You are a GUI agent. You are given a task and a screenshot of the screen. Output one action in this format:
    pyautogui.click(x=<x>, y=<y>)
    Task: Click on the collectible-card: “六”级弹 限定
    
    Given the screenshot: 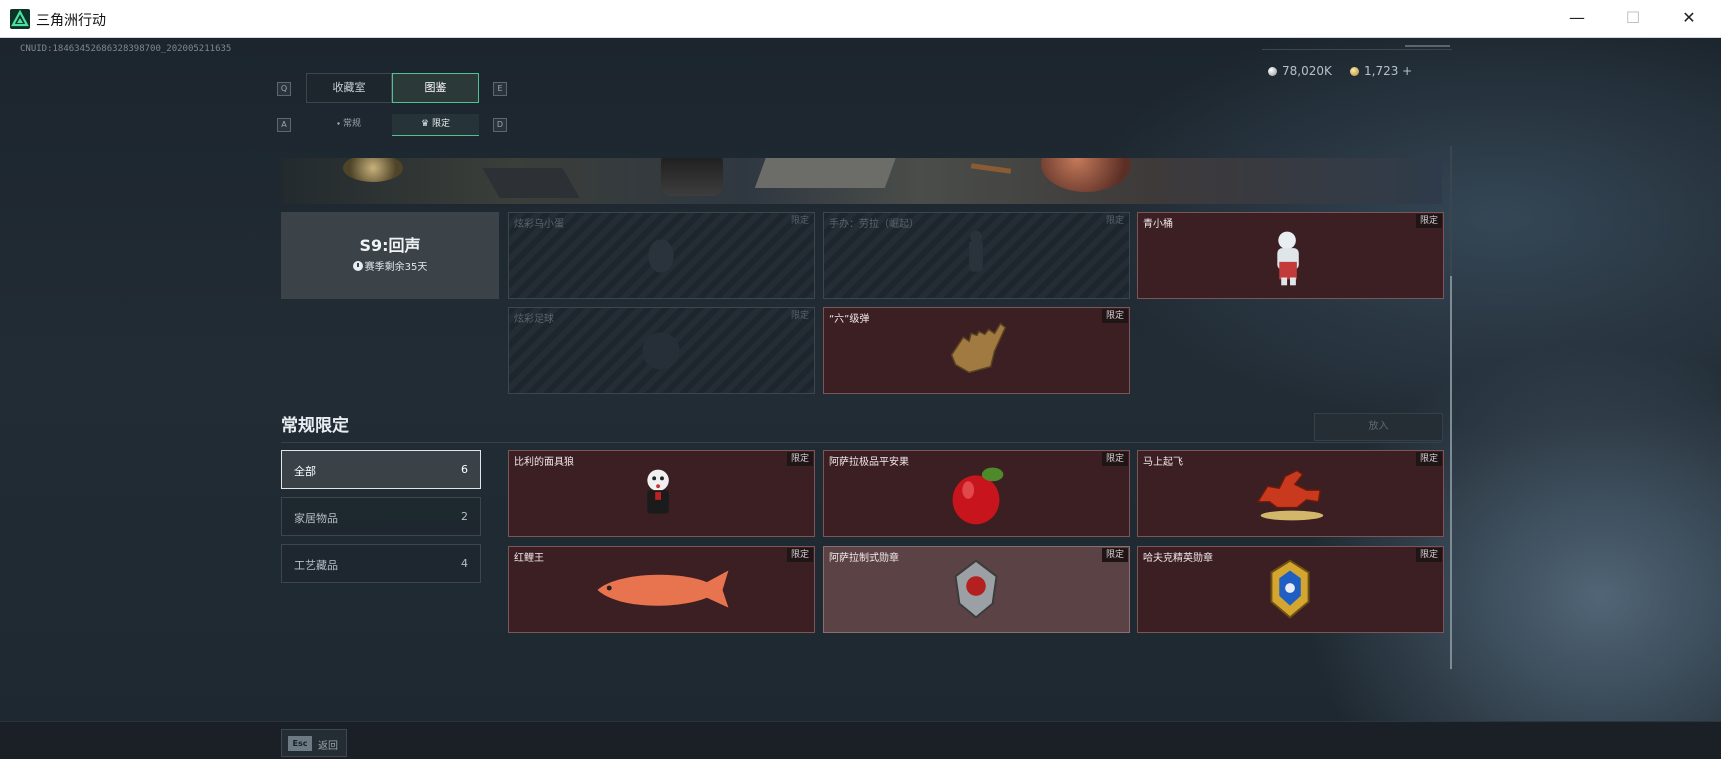 What is the action you would take?
    pyautogui.click(x=976, y=350)
    